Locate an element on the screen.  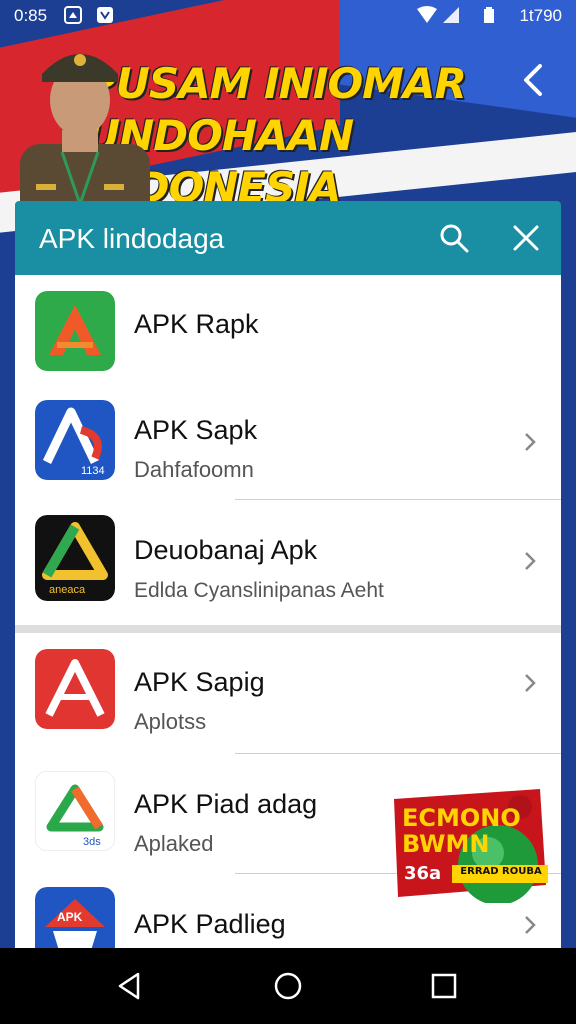
back-nav-icon is located at coordinates (130, 986).